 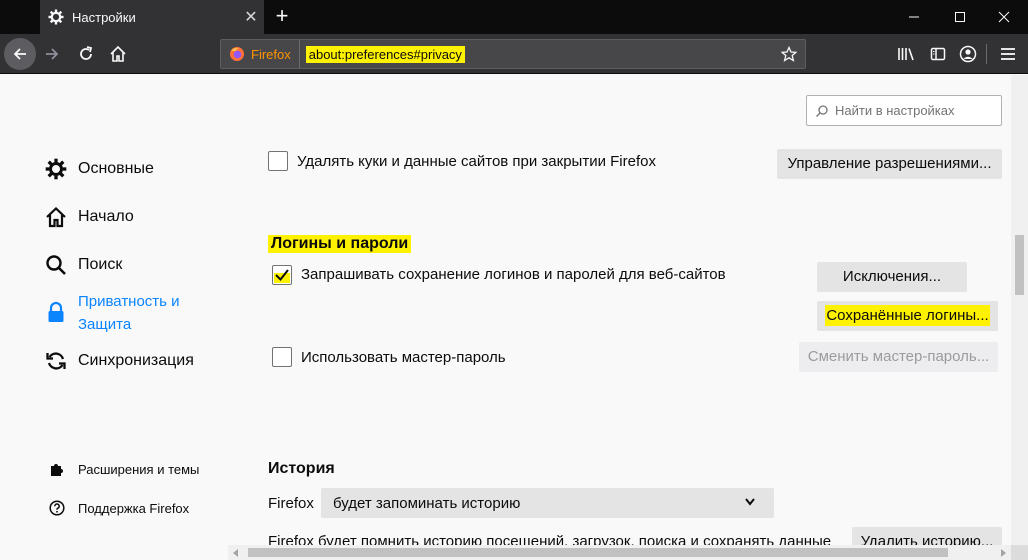 What do you see at coordinates (100, 264) in the screenshot?
I see `sidebar-item-label: Поиск` at bounding box center [100, 264].